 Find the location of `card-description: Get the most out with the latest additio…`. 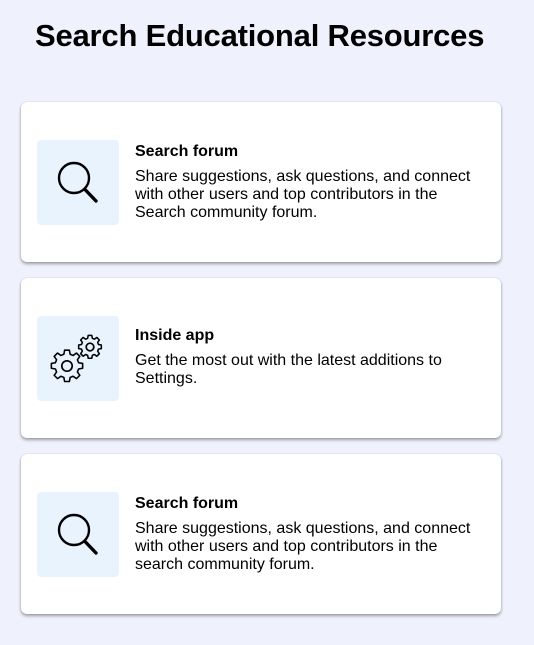

card-description: Get the most out with the latest additio… is located at coordinates (288, 369).